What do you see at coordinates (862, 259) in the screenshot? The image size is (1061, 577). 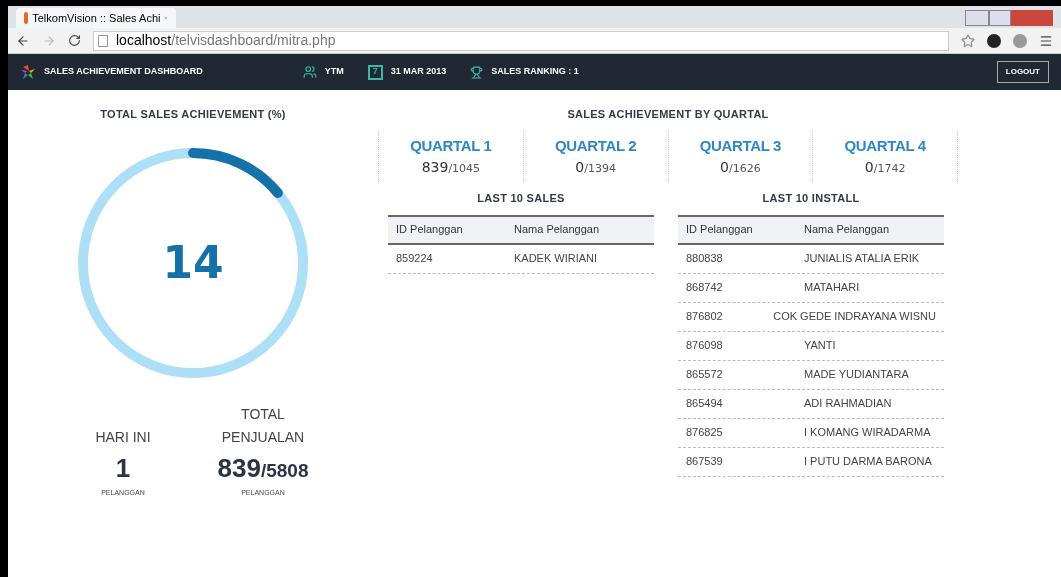 I see `table-cell-text: JUNIALIS ATALIA ERIK` at bounding box center [862, 259].